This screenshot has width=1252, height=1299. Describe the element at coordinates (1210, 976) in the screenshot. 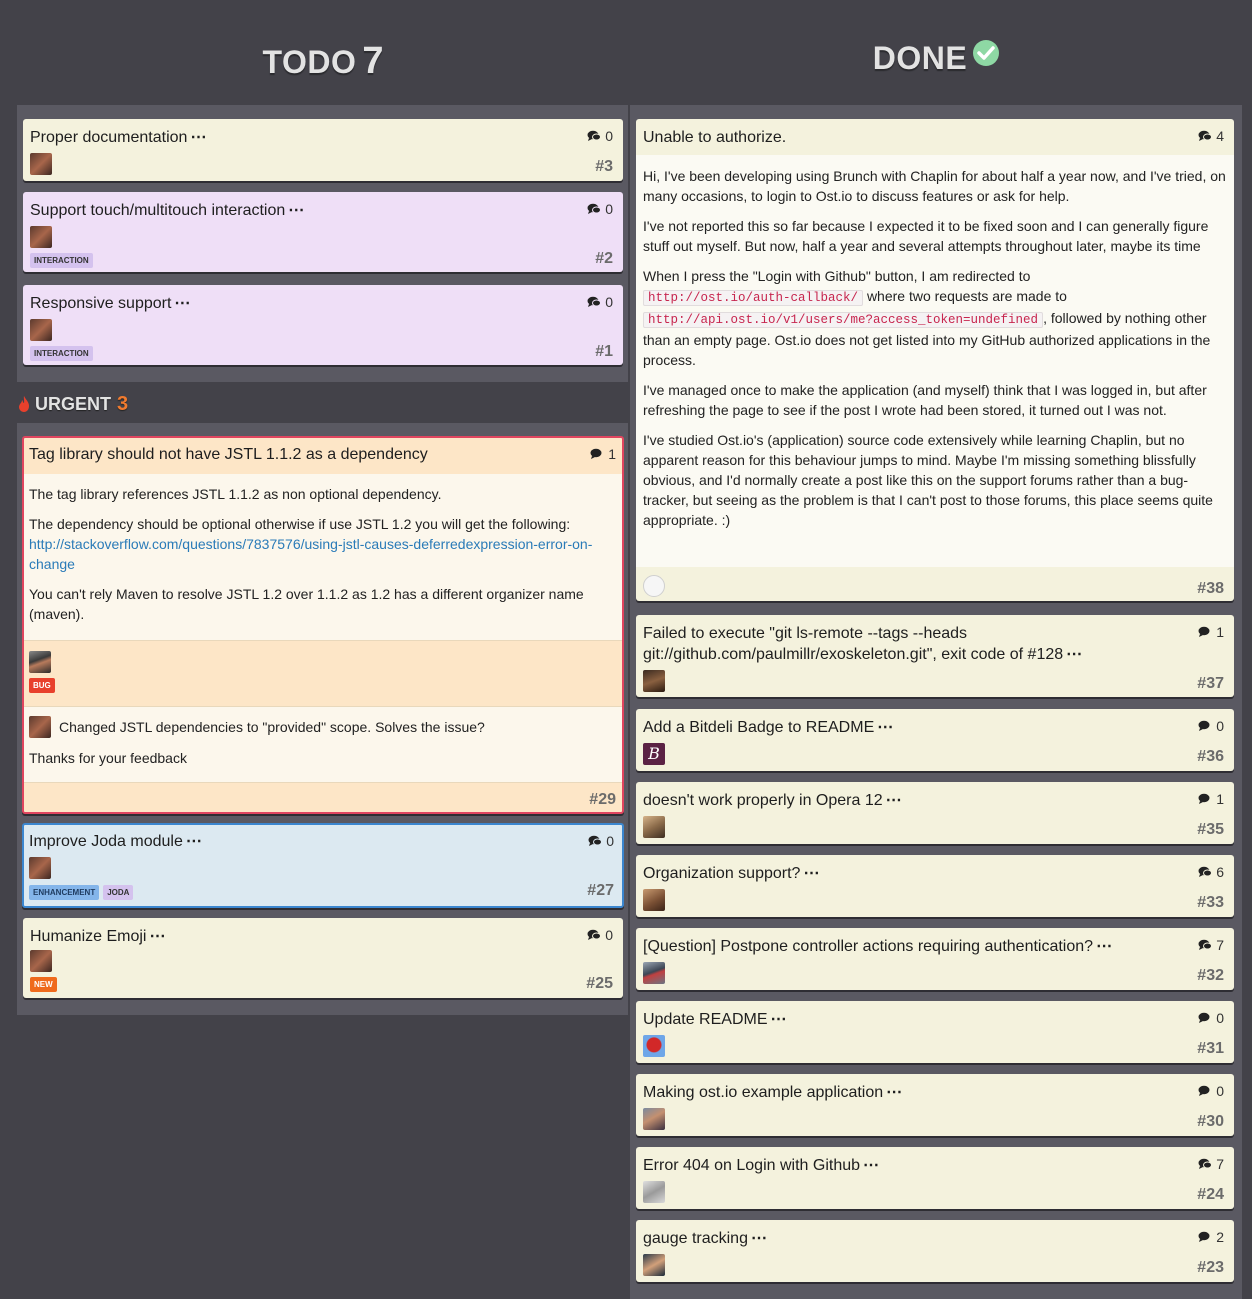

I see `issue-number: #32` at that location.